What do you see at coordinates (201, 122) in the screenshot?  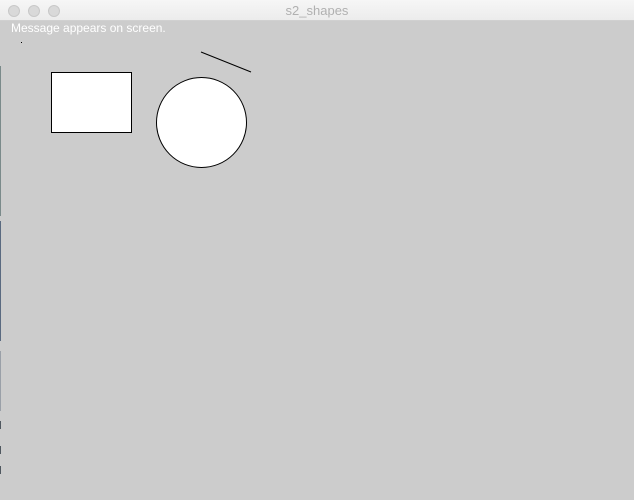 I see `circle-shape` at bounding box center [201, 122].